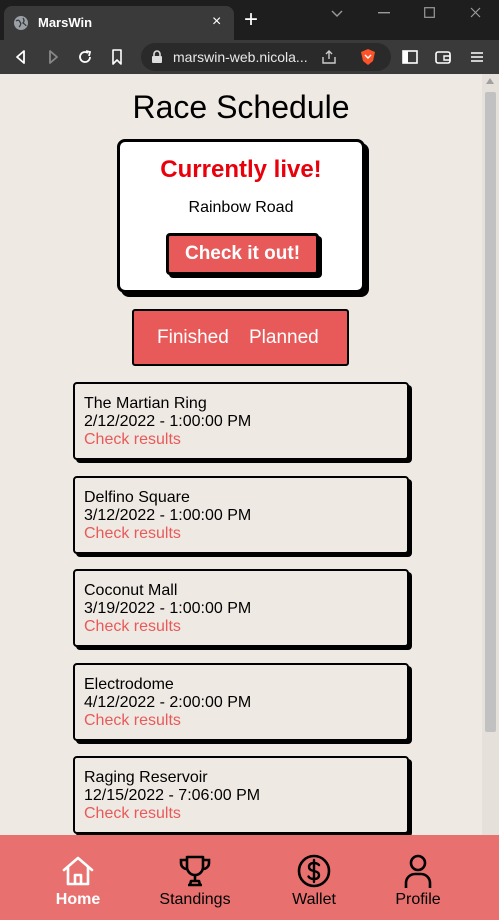  What do you see at coordinates (65, 22) in the screenshot?
I see `tab-title: MarsWin` at bounding box center [65, 22].